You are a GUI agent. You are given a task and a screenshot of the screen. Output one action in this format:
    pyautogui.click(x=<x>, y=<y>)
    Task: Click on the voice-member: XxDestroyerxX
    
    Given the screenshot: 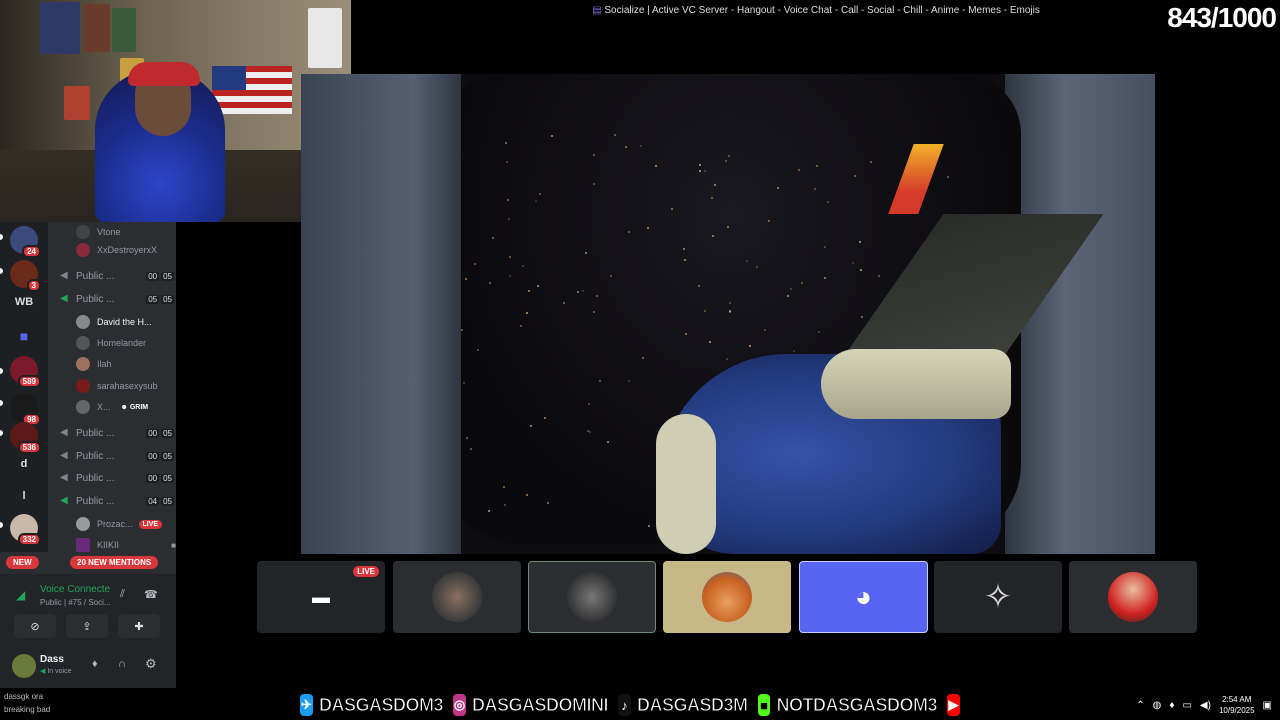 What is the action you would take?
    pyautogui.click(x=116, y=250)
    